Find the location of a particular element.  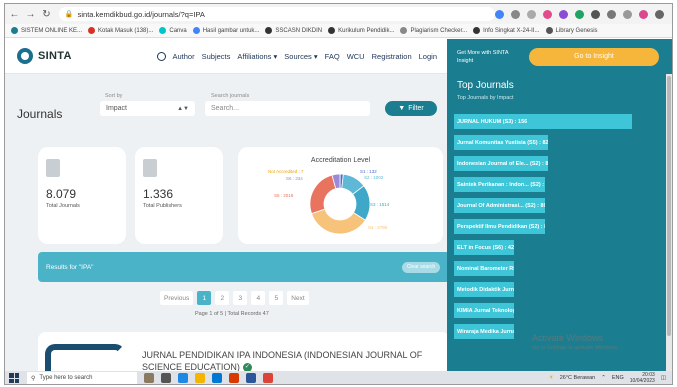

sinta-logo-icon is located at coordinates (25, 56).